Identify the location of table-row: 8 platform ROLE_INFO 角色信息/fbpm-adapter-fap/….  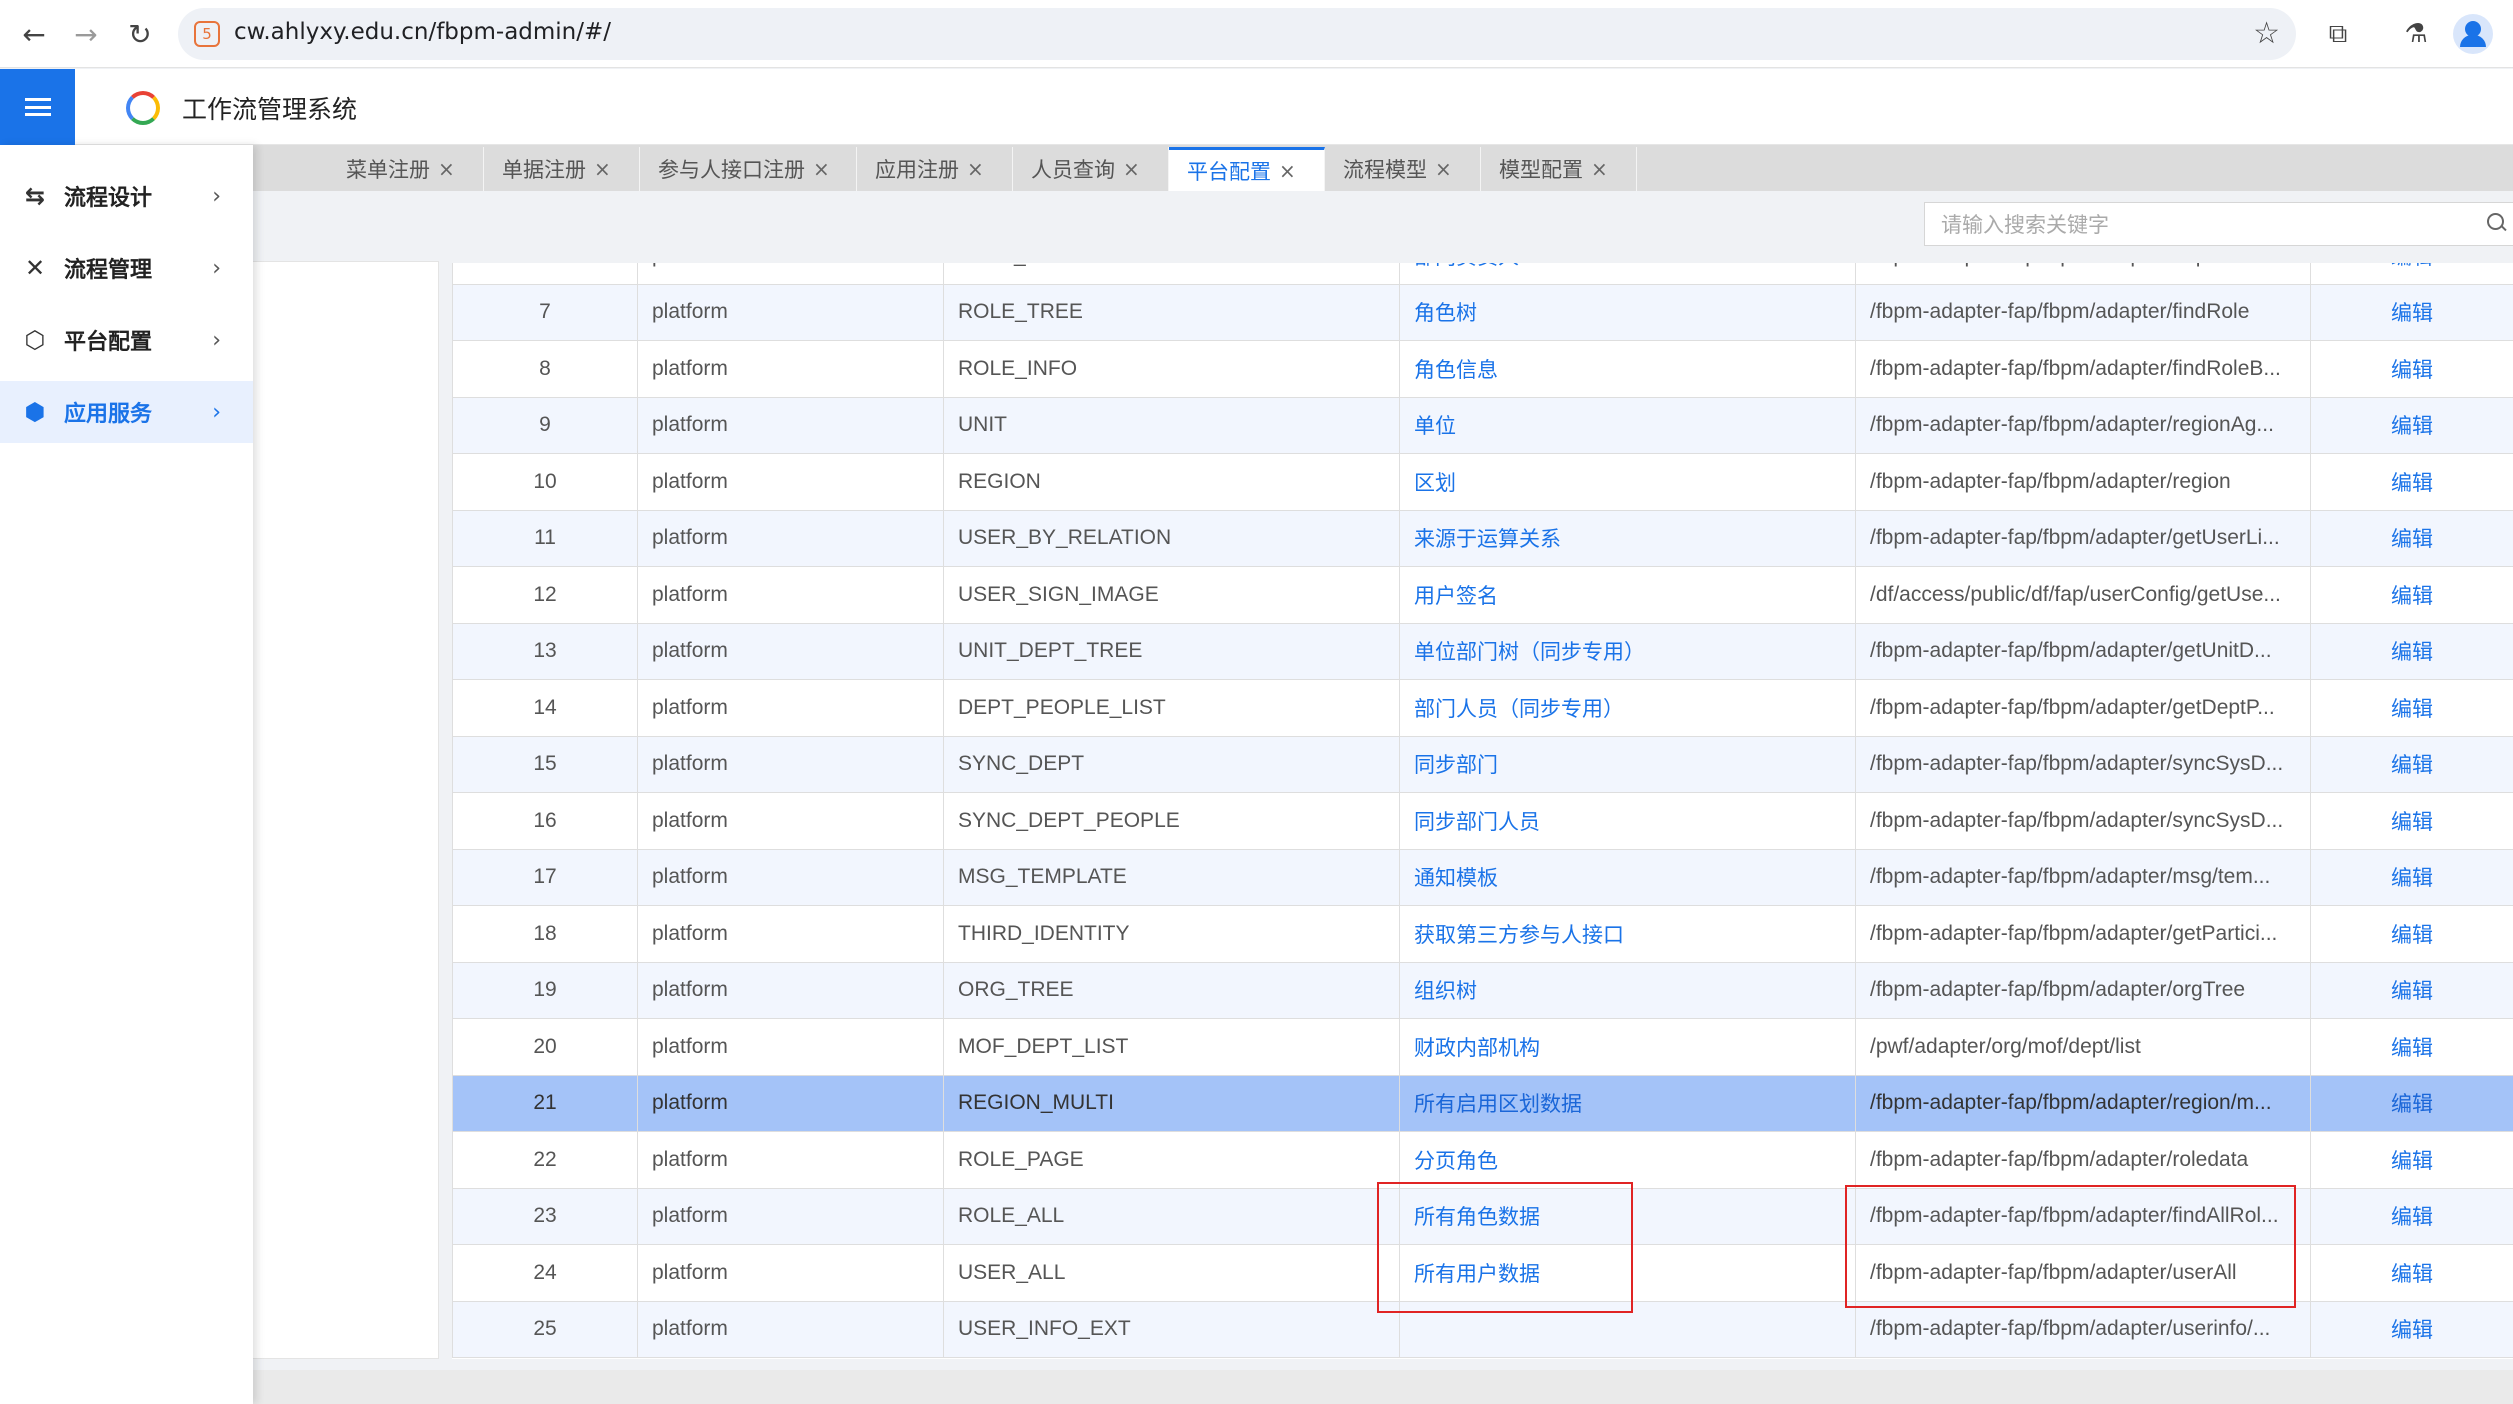
(1482, 369).